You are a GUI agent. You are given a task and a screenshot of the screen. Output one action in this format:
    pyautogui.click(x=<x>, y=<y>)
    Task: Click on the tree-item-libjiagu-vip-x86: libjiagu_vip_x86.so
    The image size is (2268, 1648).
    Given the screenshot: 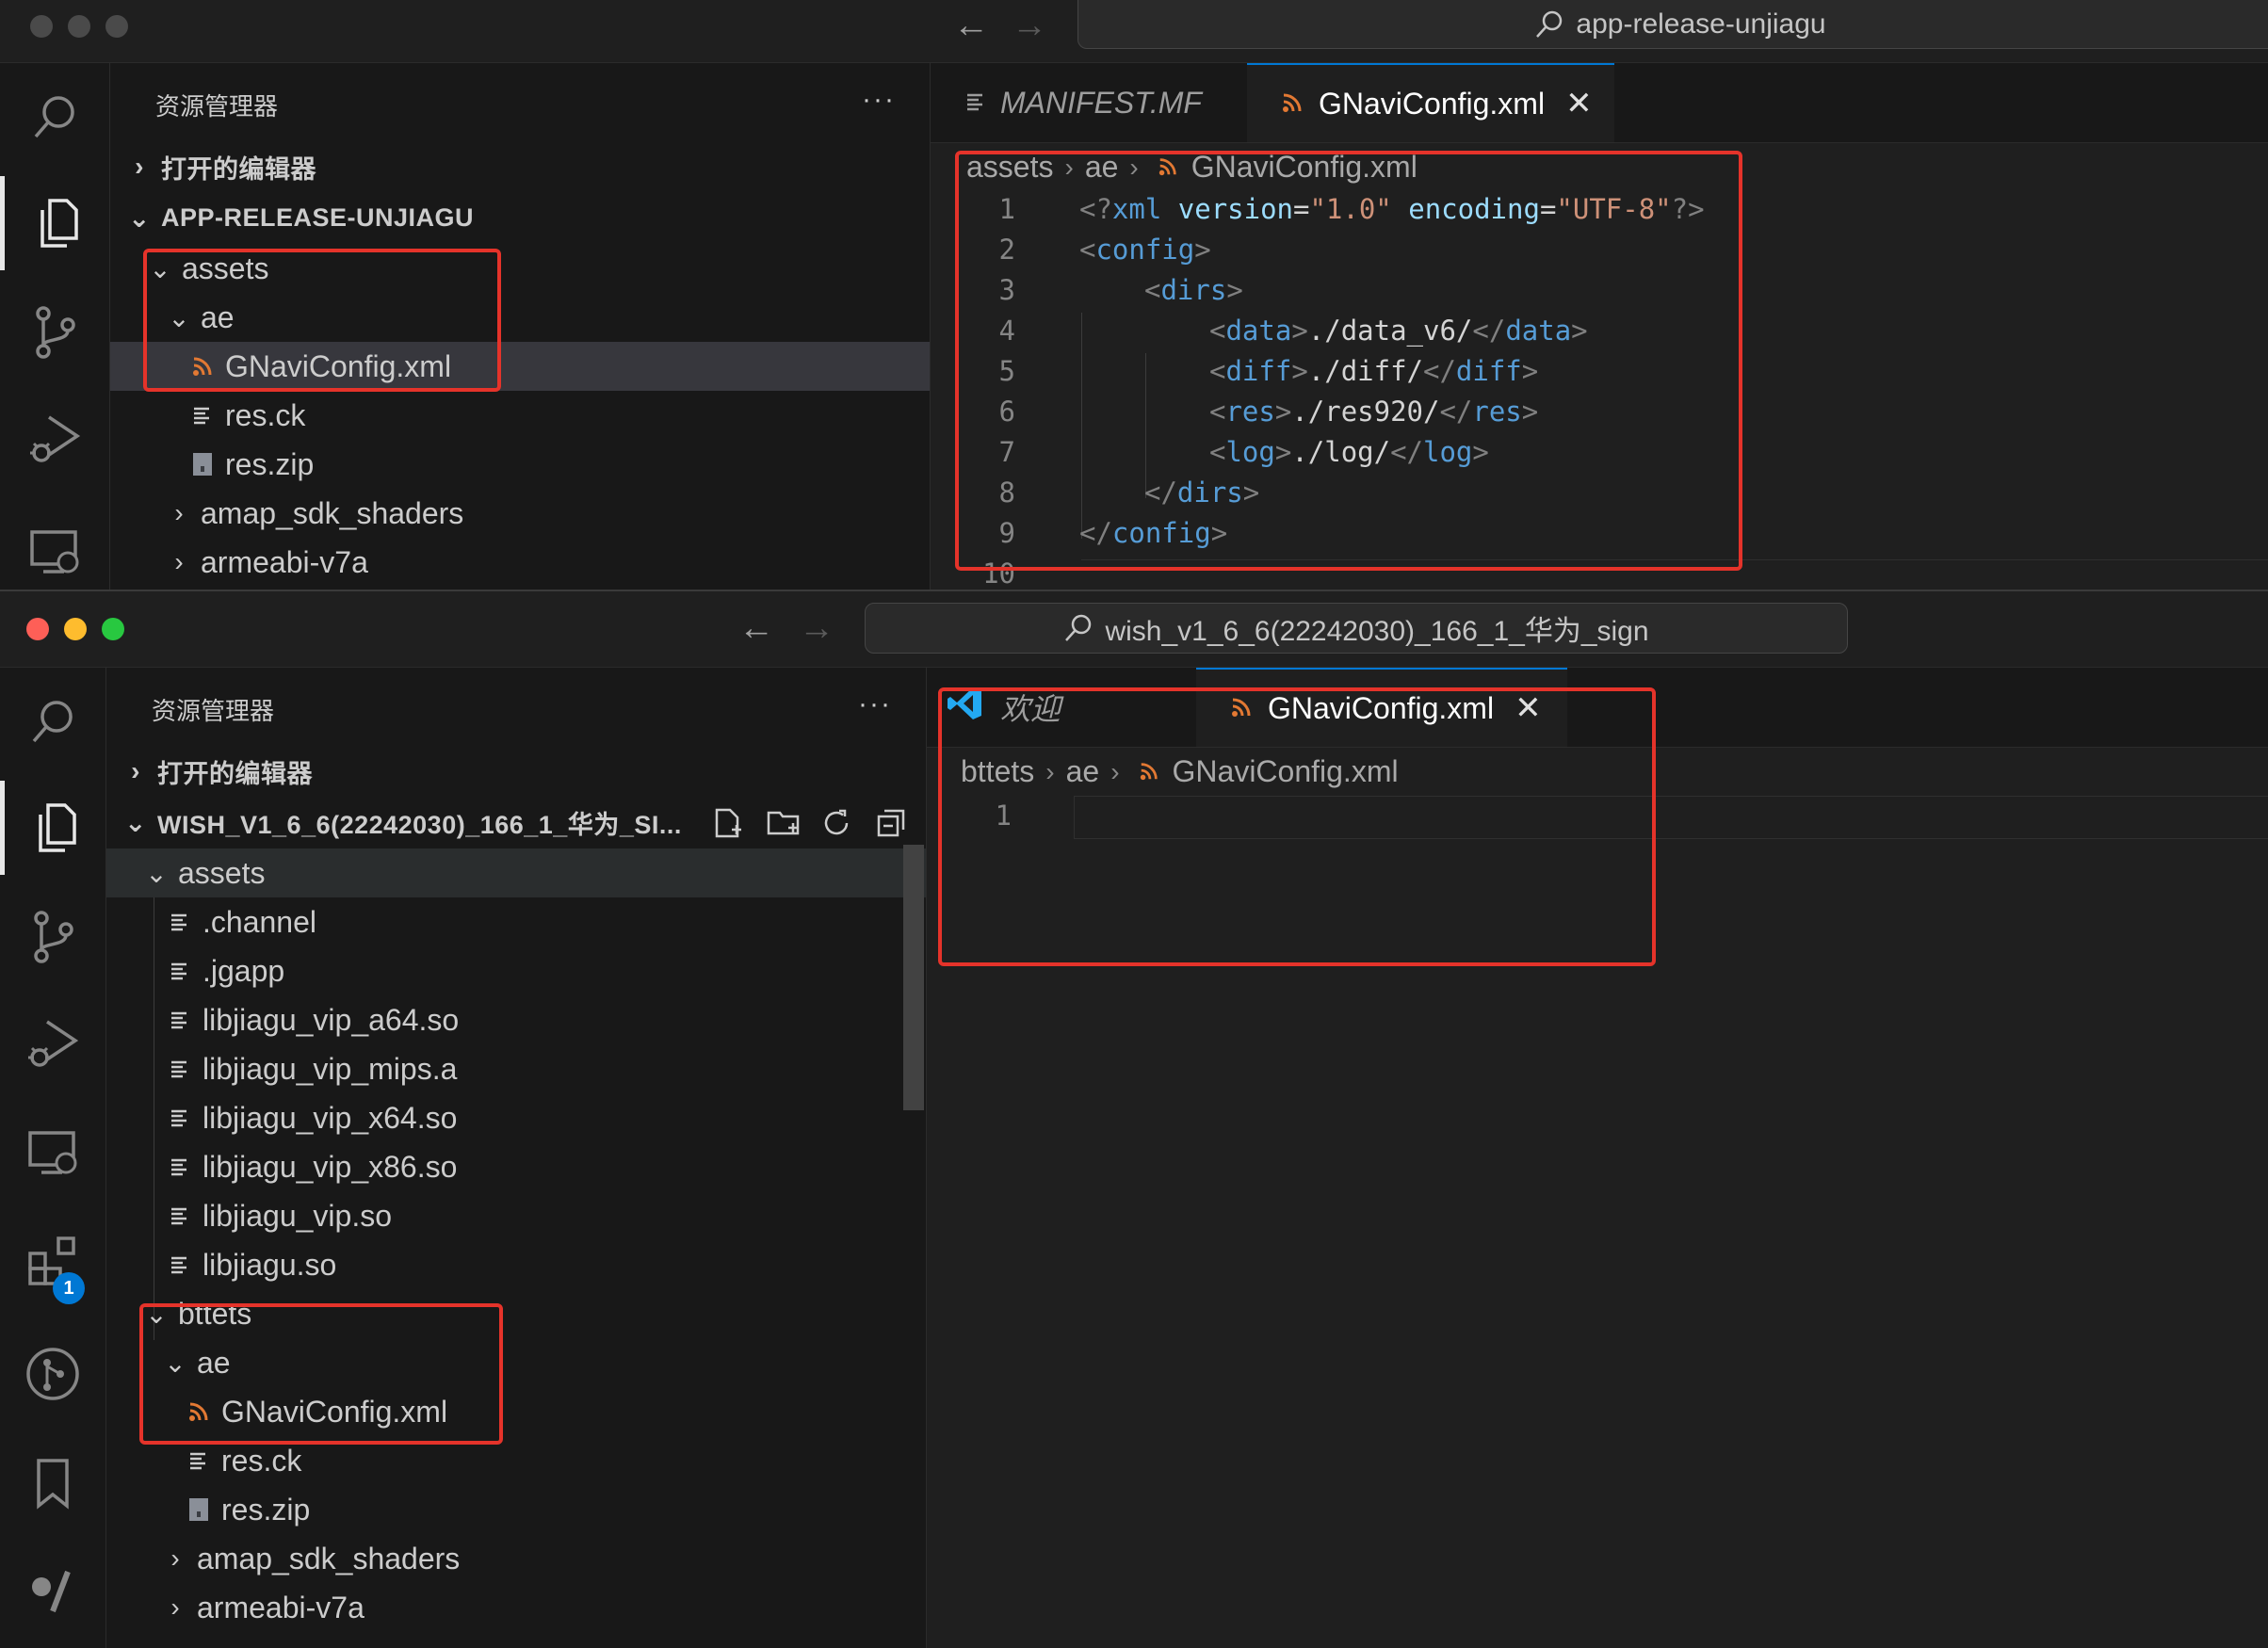 What is the action you would take?
    pyautogui.click(x=516, y=1166)
    